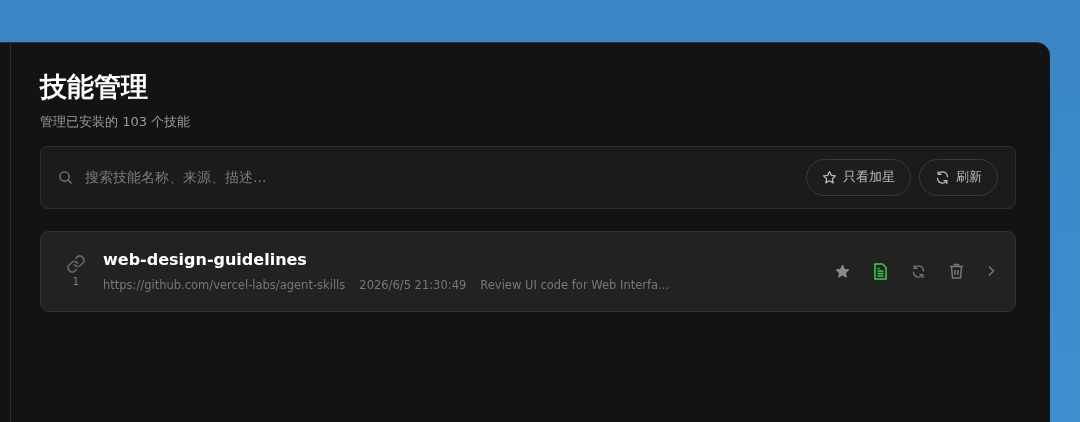  I want to click on star-button, so click(842, 271).